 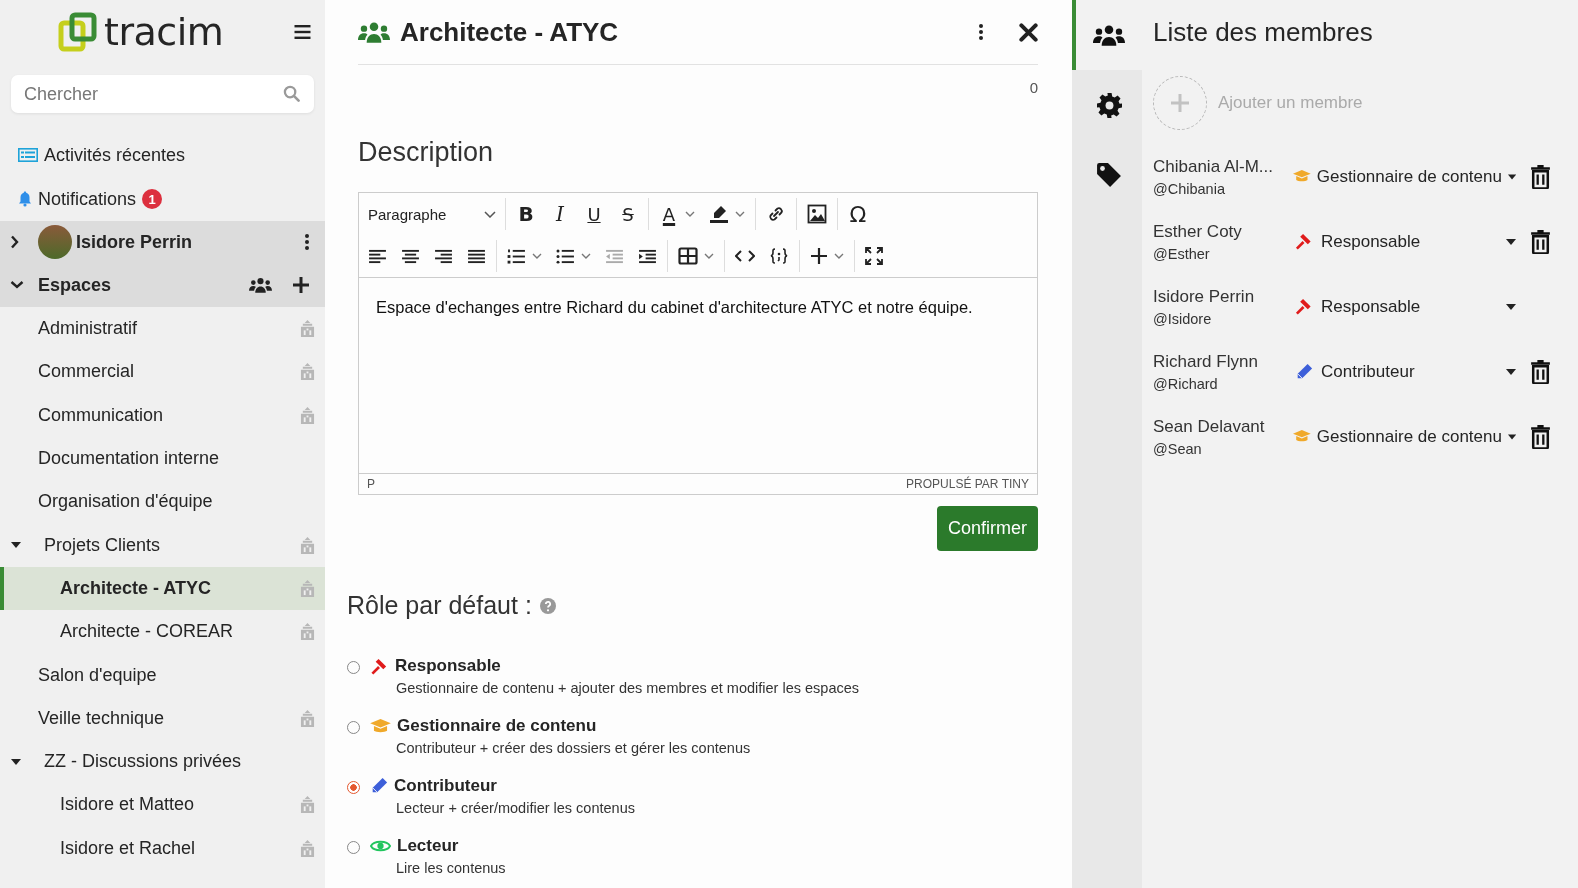 I want to click on nav-link: Notifications 1, so click(x=162, y=199).